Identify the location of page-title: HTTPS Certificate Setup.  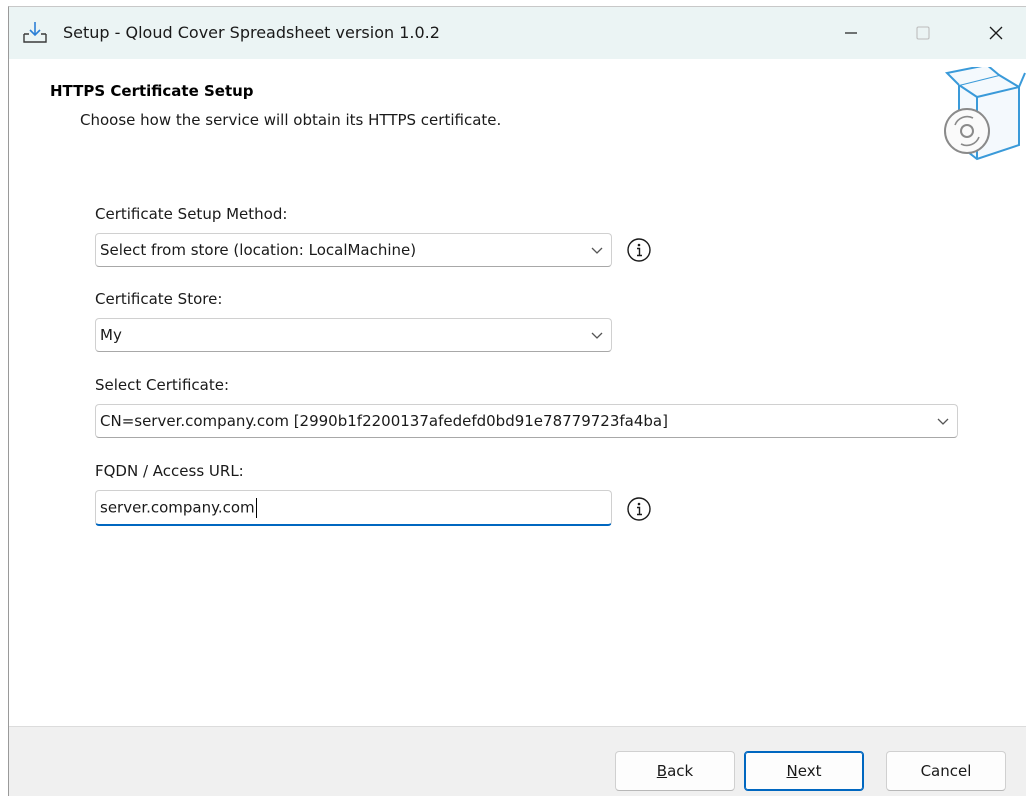
(152, 91).